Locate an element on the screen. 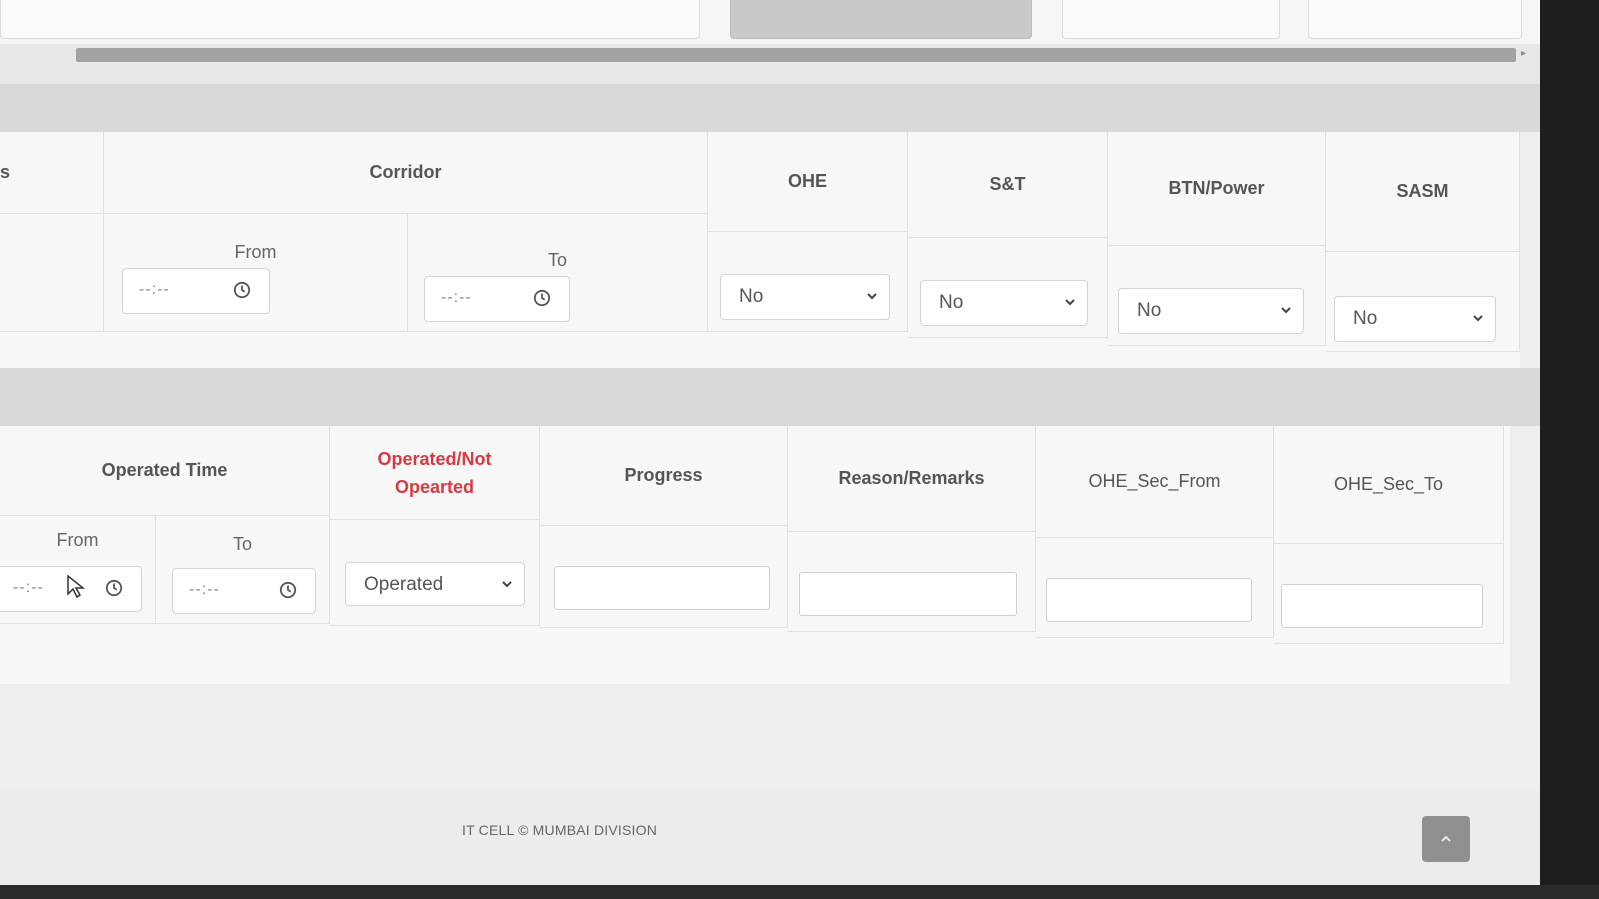 The height and width of the screenshot is (899, 1599). mouse-cursor-icon is located at coordinates (76, 586).